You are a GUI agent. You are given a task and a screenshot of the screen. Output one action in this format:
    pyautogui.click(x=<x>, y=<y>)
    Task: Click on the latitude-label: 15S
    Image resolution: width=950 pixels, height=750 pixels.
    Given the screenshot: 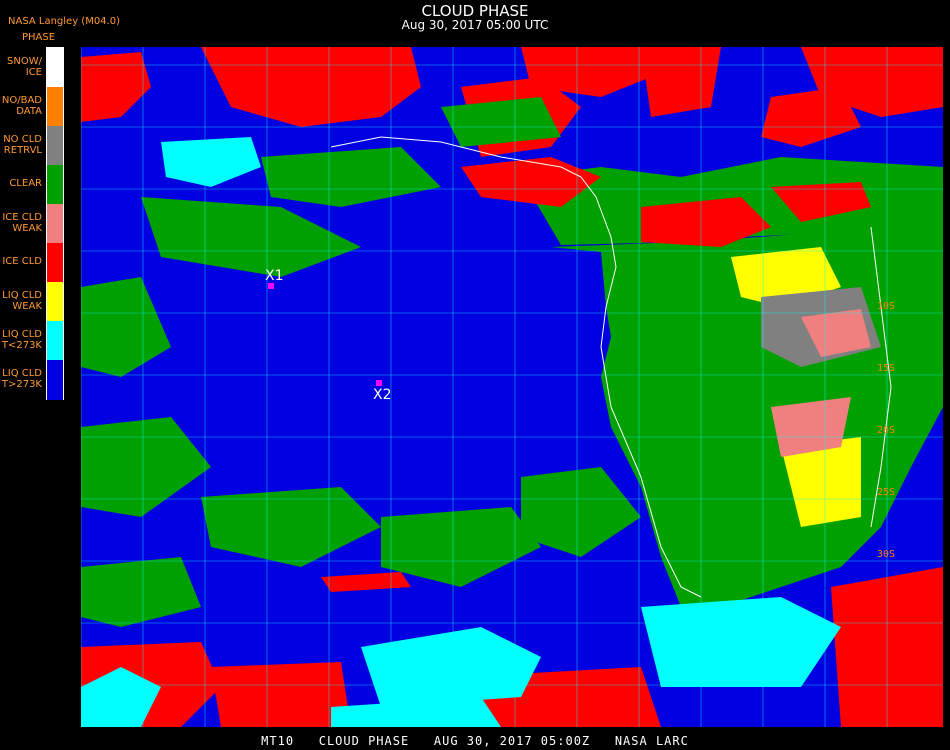 What is the action you would take?
    pyautogui.click(x=886, y=368)
    